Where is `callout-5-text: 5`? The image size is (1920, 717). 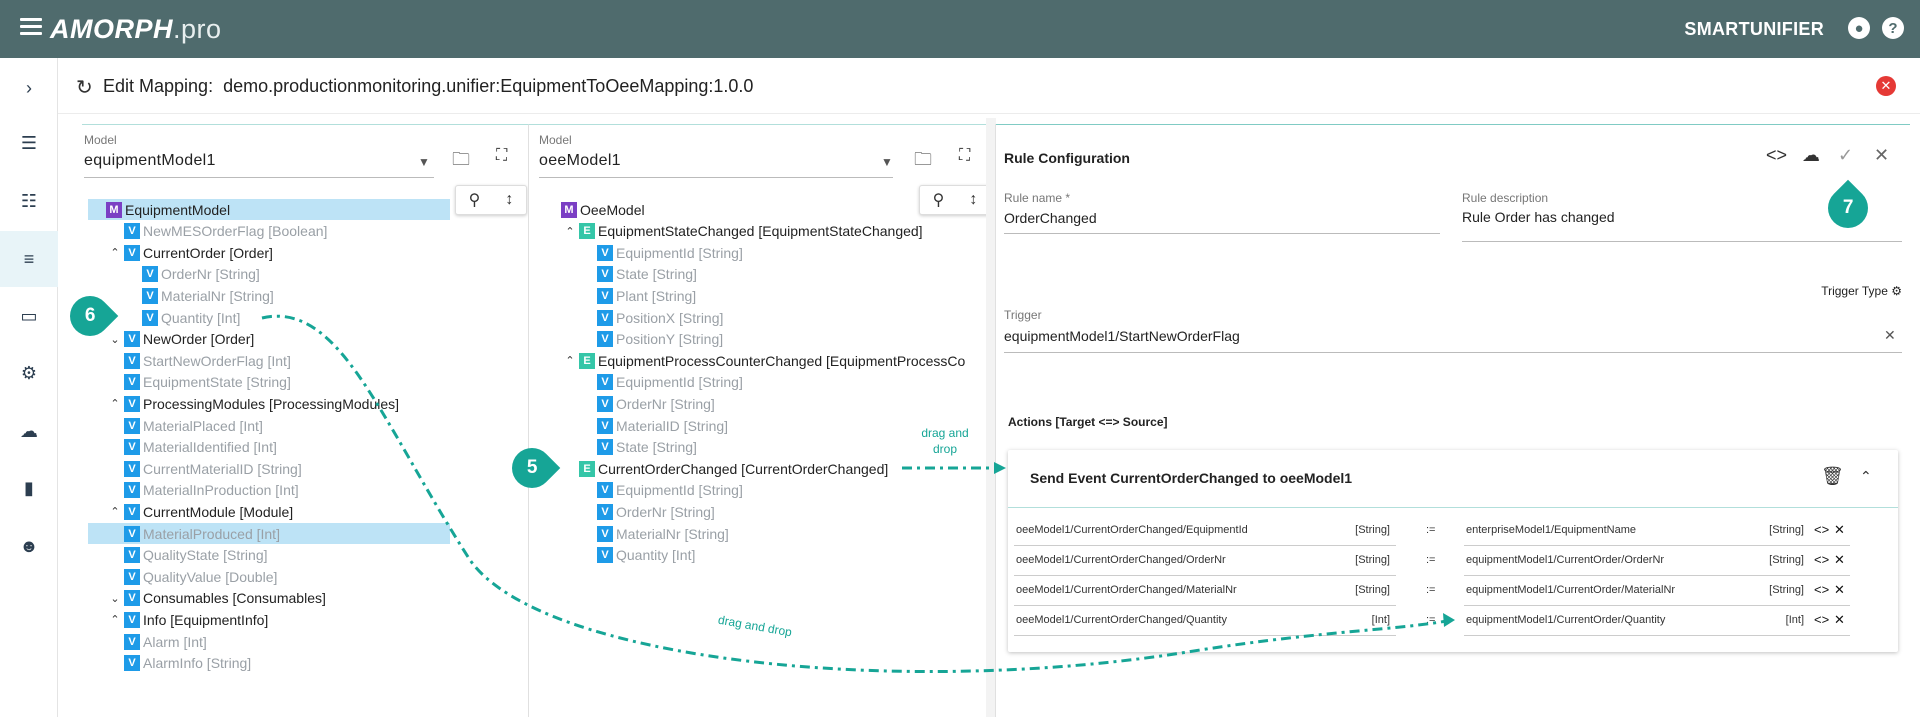
callout-5-text: 5 is located at coordinates (532, 467).